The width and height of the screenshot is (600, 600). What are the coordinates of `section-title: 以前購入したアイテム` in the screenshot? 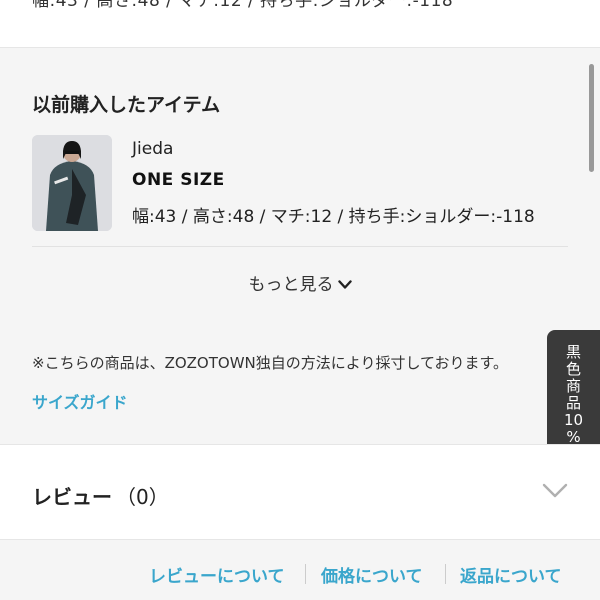 It's located at (126, 105).